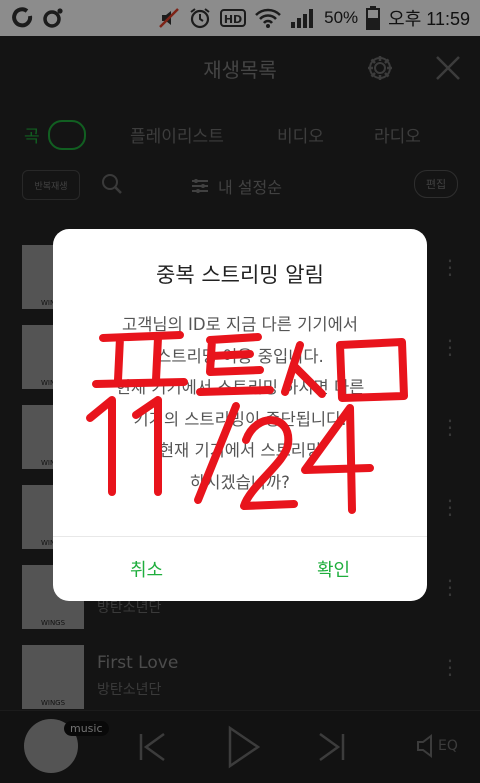  I want to click on dialog-line: 스트리밍 이용 중입니다., so click(240, 356).